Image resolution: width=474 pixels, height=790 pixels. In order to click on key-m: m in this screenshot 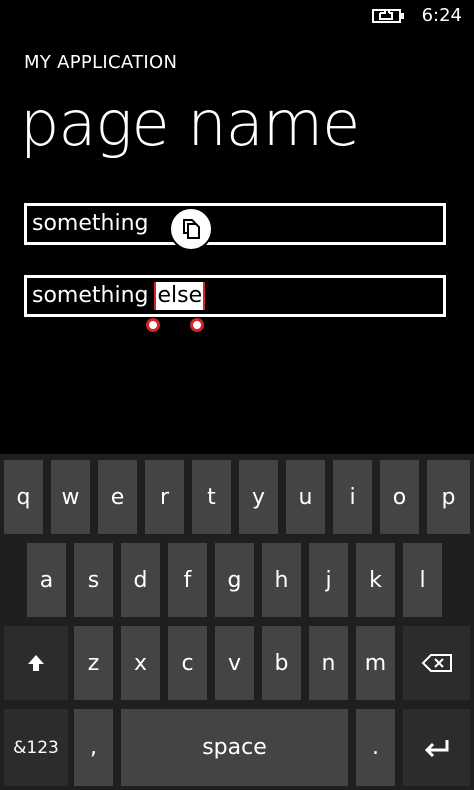, I will do `click(375, 663)`.